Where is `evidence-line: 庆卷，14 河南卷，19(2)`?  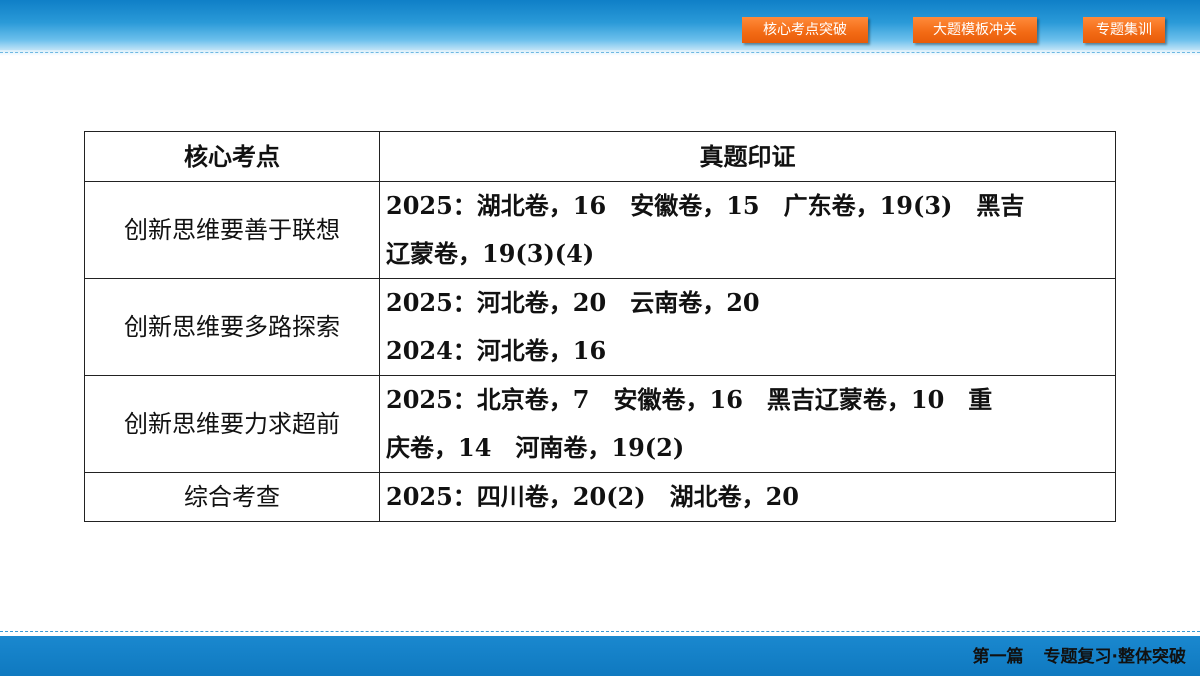
evidence-line: 庆卷，14 河南卷，19(2) is located at coordinates (535, 447).